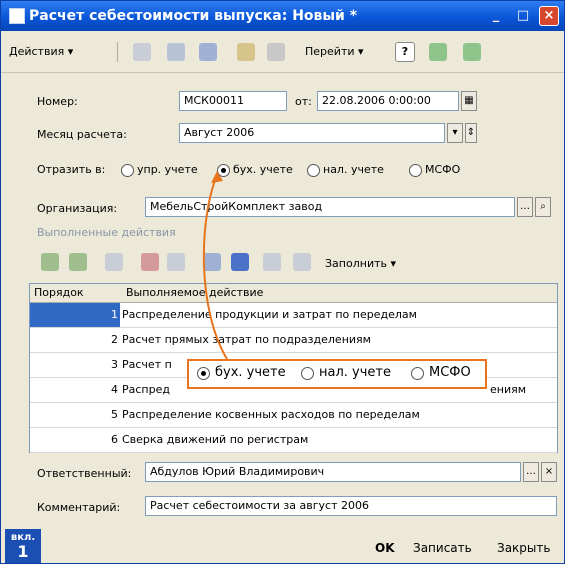 This screenshot has width=565, height=564. What do you see at coordinates (496, 16) in the screenshot?
I see `minimize-button: _` at bounding box center [496, 16].